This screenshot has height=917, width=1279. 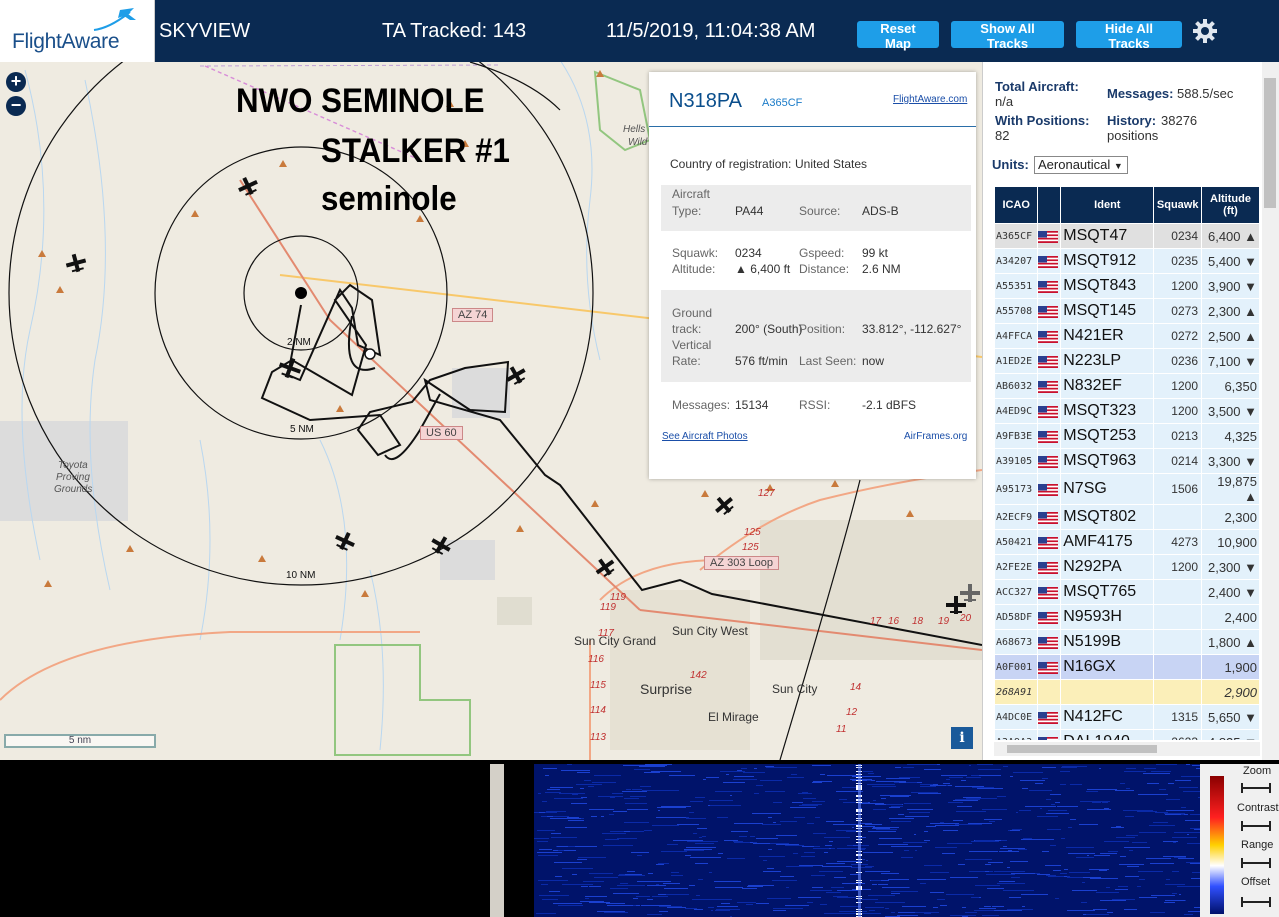 I want to click on see-aircraft-photos-link: See Aircraft Photos, so click(x=705, y=436).